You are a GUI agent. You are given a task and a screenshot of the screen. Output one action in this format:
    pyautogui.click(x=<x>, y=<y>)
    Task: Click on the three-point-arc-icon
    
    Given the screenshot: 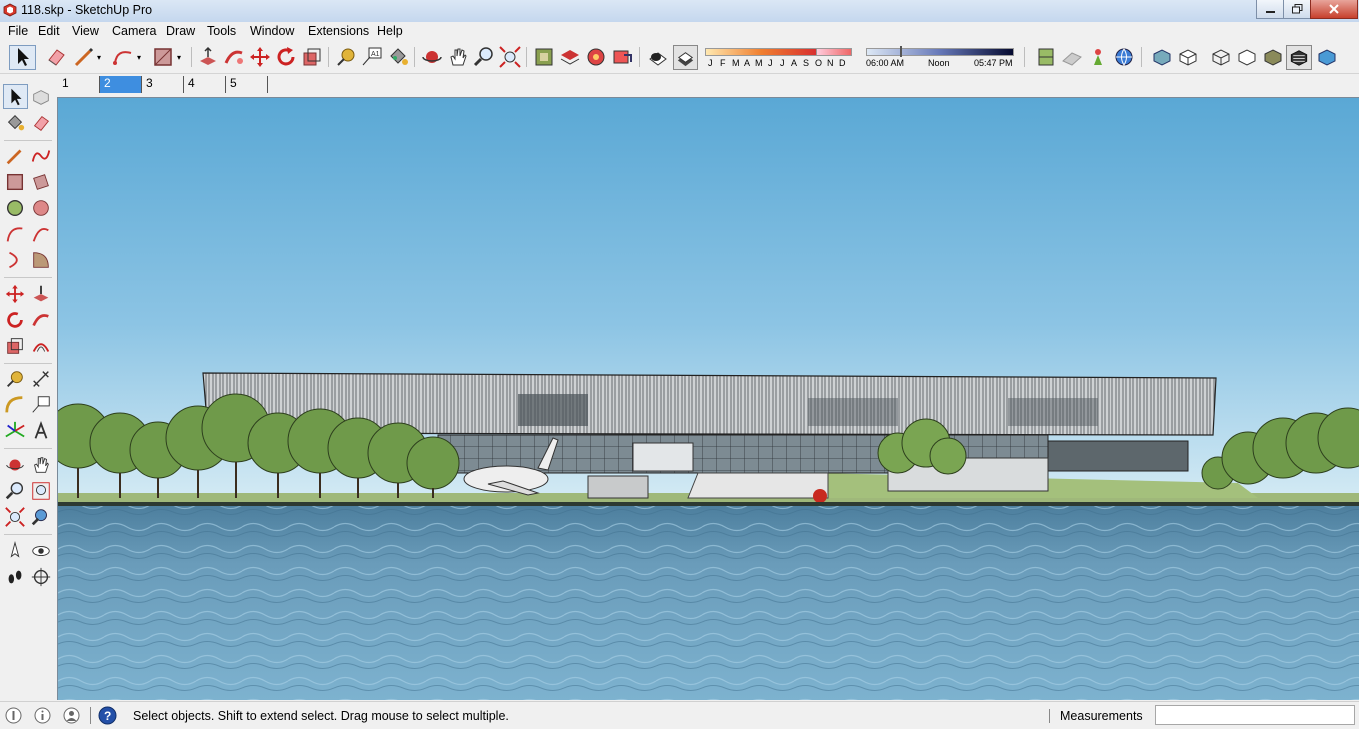 What is the action you would take?
    pyautogui.click(x=15, y=260)
    